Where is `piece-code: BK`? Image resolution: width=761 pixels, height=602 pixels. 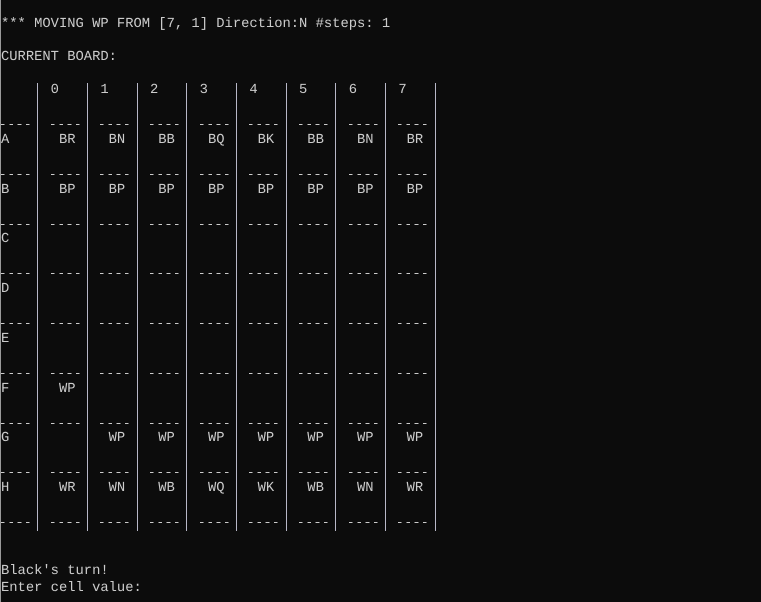
piece-code: BK is located at coordinates (266, 141).